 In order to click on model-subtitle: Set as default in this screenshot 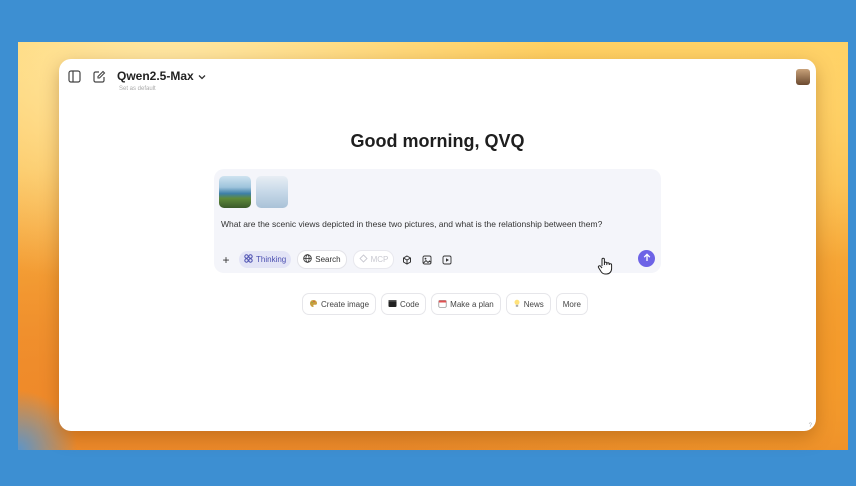, I will do `click(137, 89)`.